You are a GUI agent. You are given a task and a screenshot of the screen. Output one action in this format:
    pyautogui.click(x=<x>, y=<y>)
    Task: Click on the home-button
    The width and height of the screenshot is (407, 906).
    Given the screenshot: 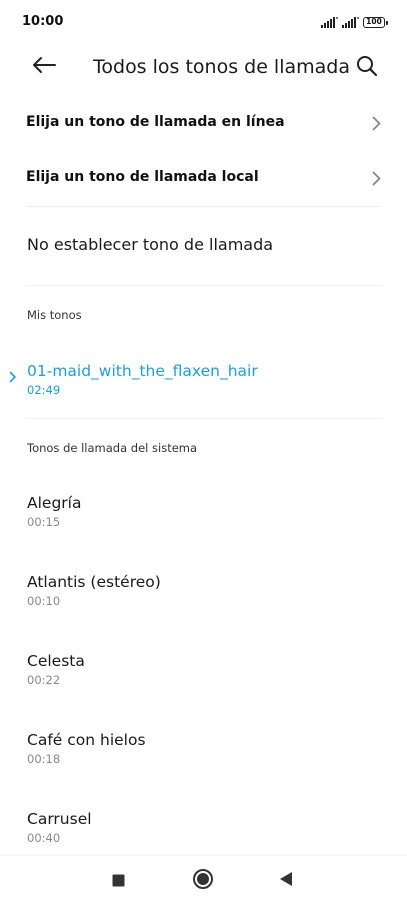 What is the action you would take?
    pyautogui.click(x=203, y=881)
    